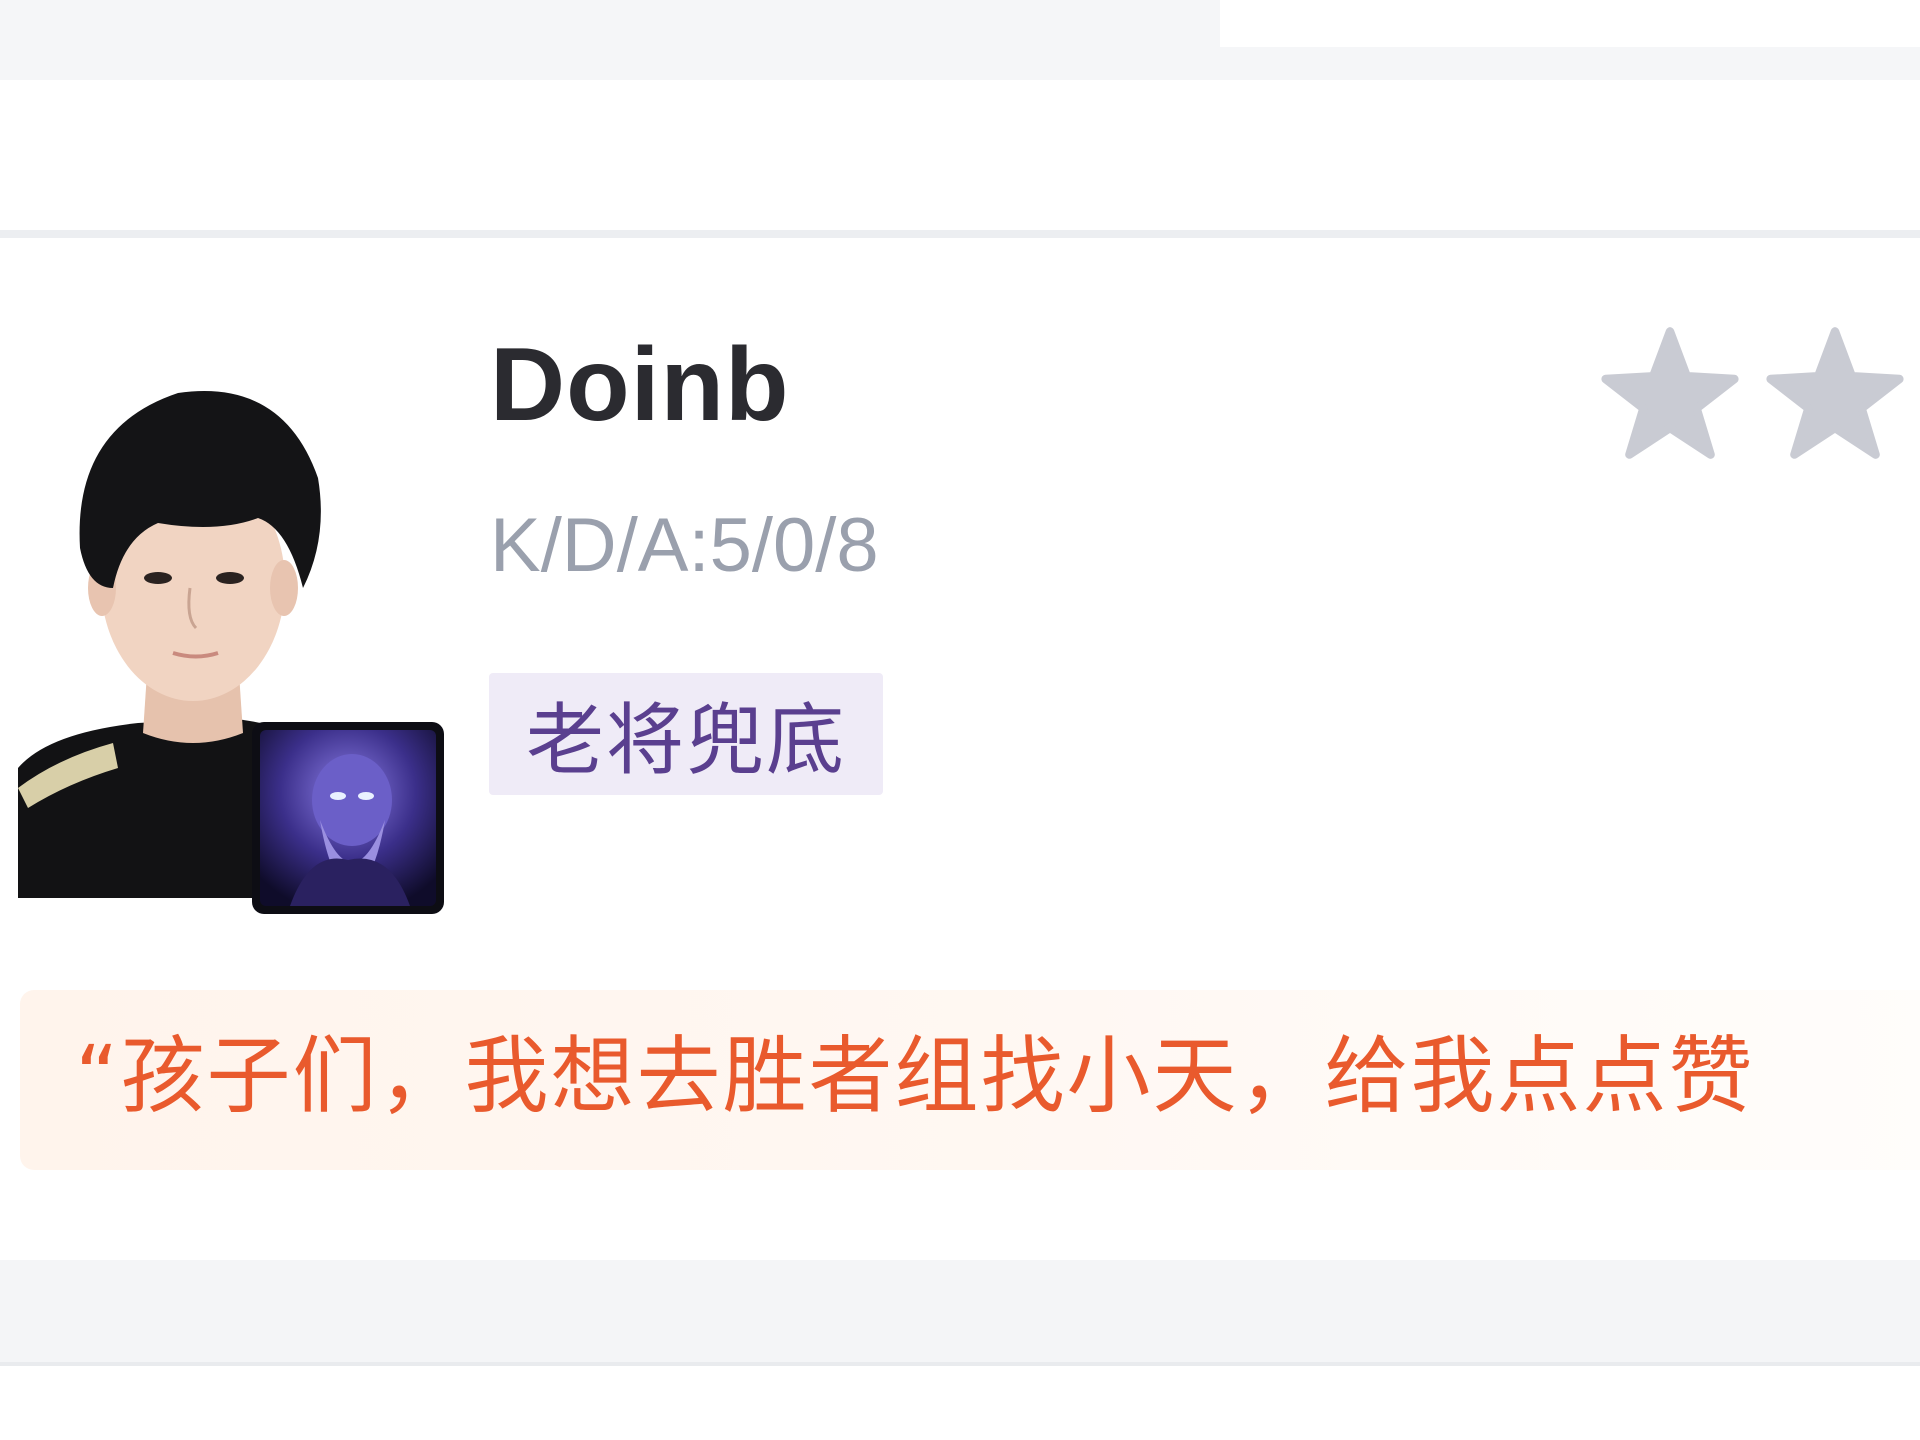 The width and height of the screenshot is (1920, 1440). What do you see at coordinates (1570, 23) in the screenshot?
I see `top-tab-area` at bounding box center [1570, 23].